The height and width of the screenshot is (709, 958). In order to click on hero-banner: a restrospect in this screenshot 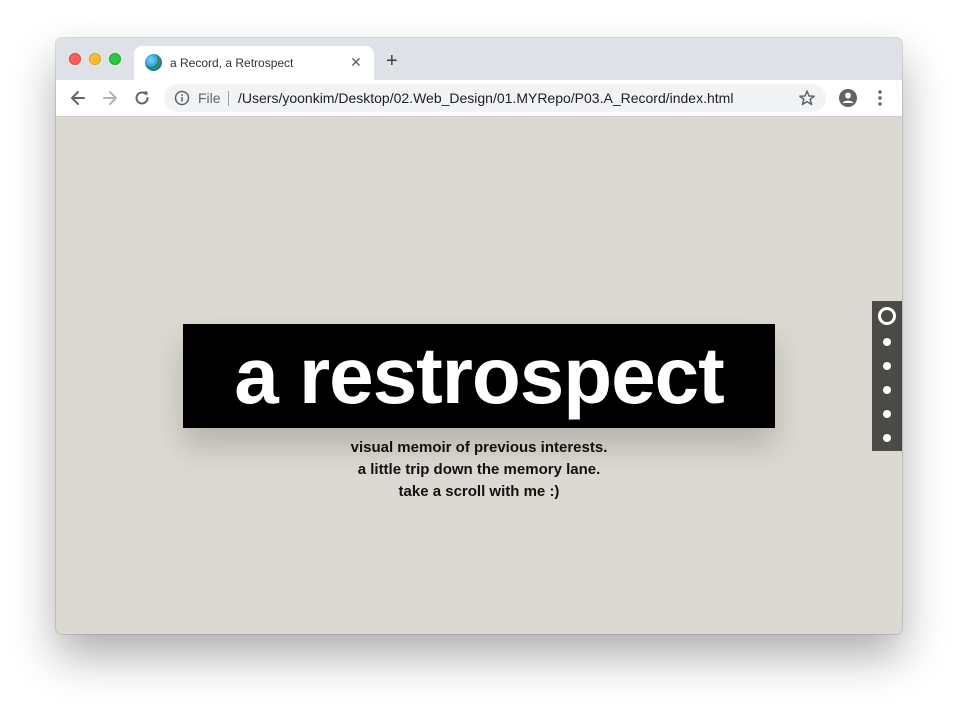, I will do `click(479, 376)`.